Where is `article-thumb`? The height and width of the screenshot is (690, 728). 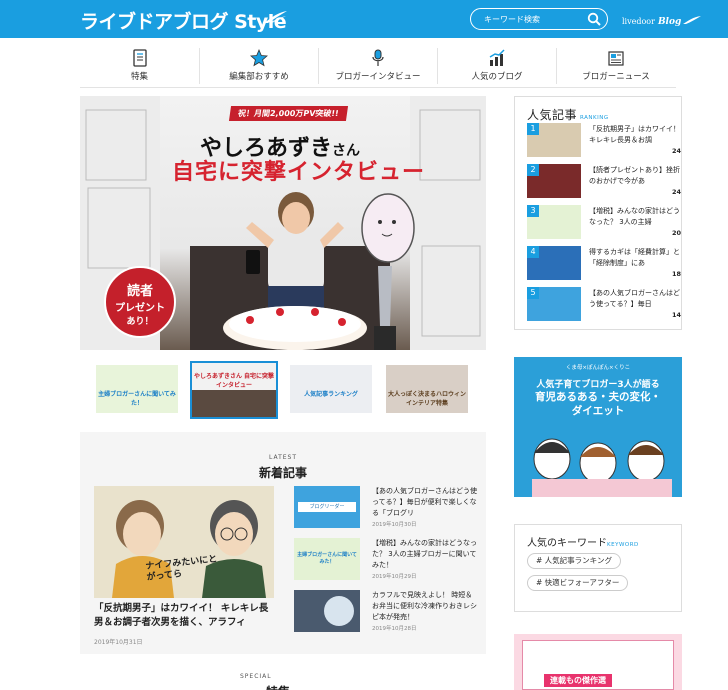 article-thumb is located at coordinates (327, 611).